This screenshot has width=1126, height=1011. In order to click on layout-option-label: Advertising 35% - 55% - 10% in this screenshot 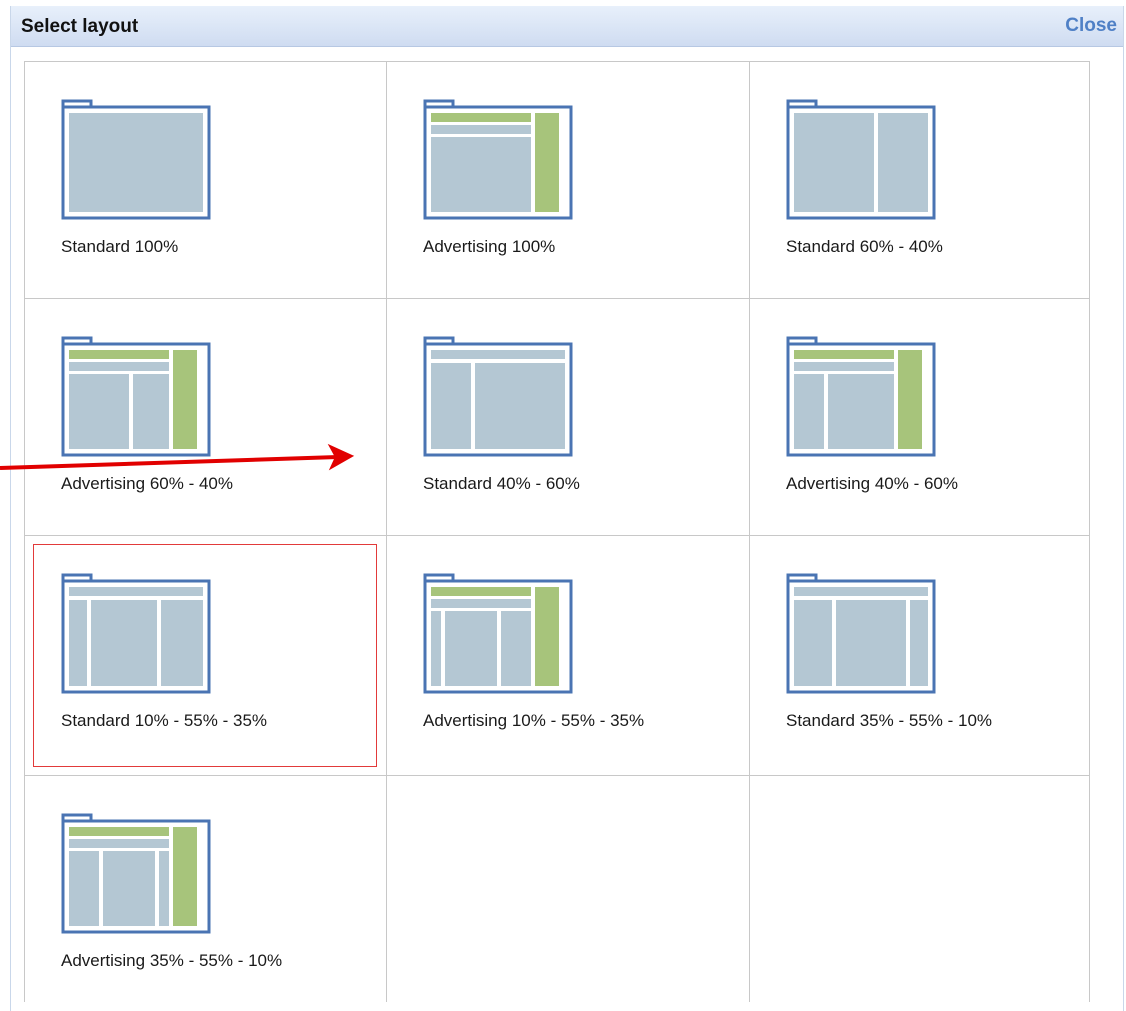, I will do `click(172, 960)`.